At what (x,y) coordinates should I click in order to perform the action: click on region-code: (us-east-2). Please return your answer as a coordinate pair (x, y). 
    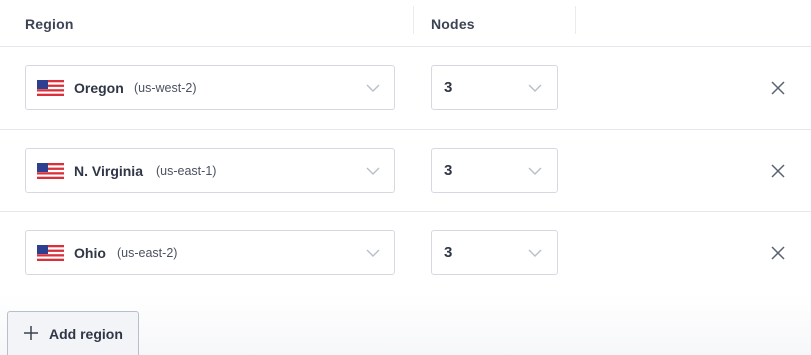
    Looking at the image, I should click on (147, 253).